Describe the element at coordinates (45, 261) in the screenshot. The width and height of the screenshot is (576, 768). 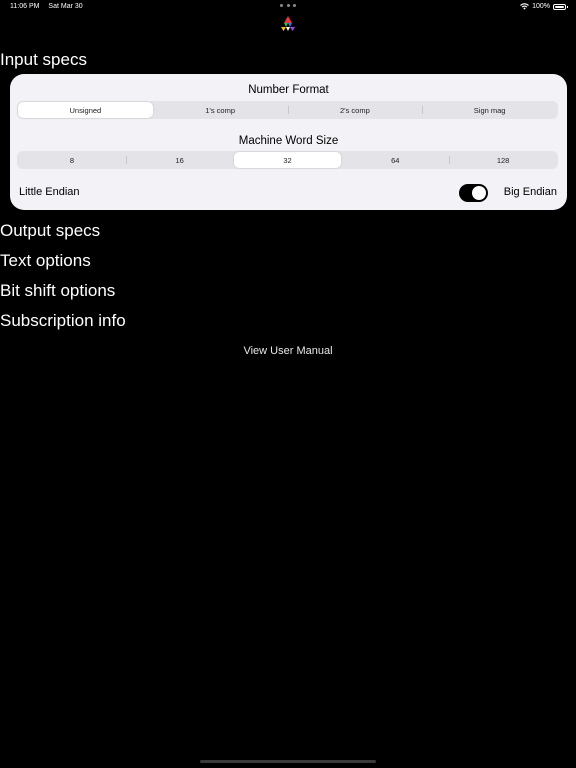
I see `section-text-options: Text options` at that location.